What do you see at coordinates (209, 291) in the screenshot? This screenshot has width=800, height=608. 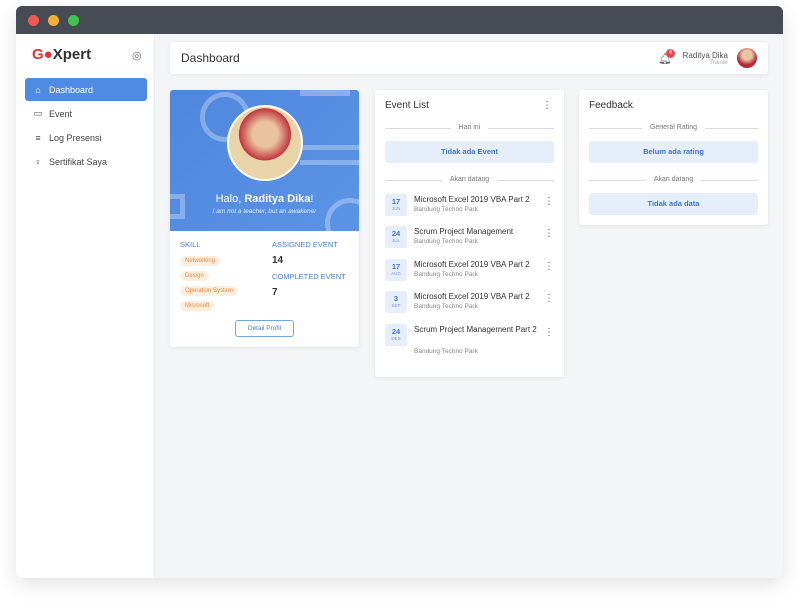 I see `skill-tag: Operation System` at bounding box center [209, 291].